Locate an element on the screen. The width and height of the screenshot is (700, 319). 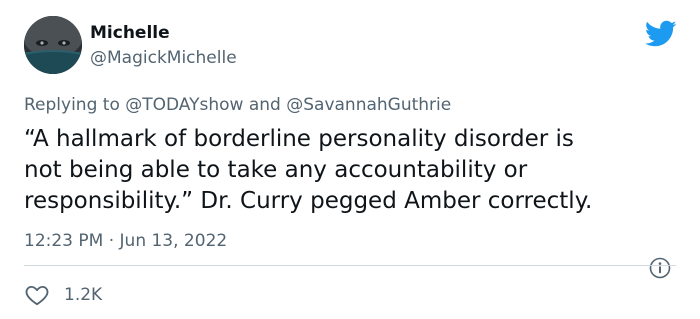
author-handle: @MagickMichelle is located at coordinates (163, 58).